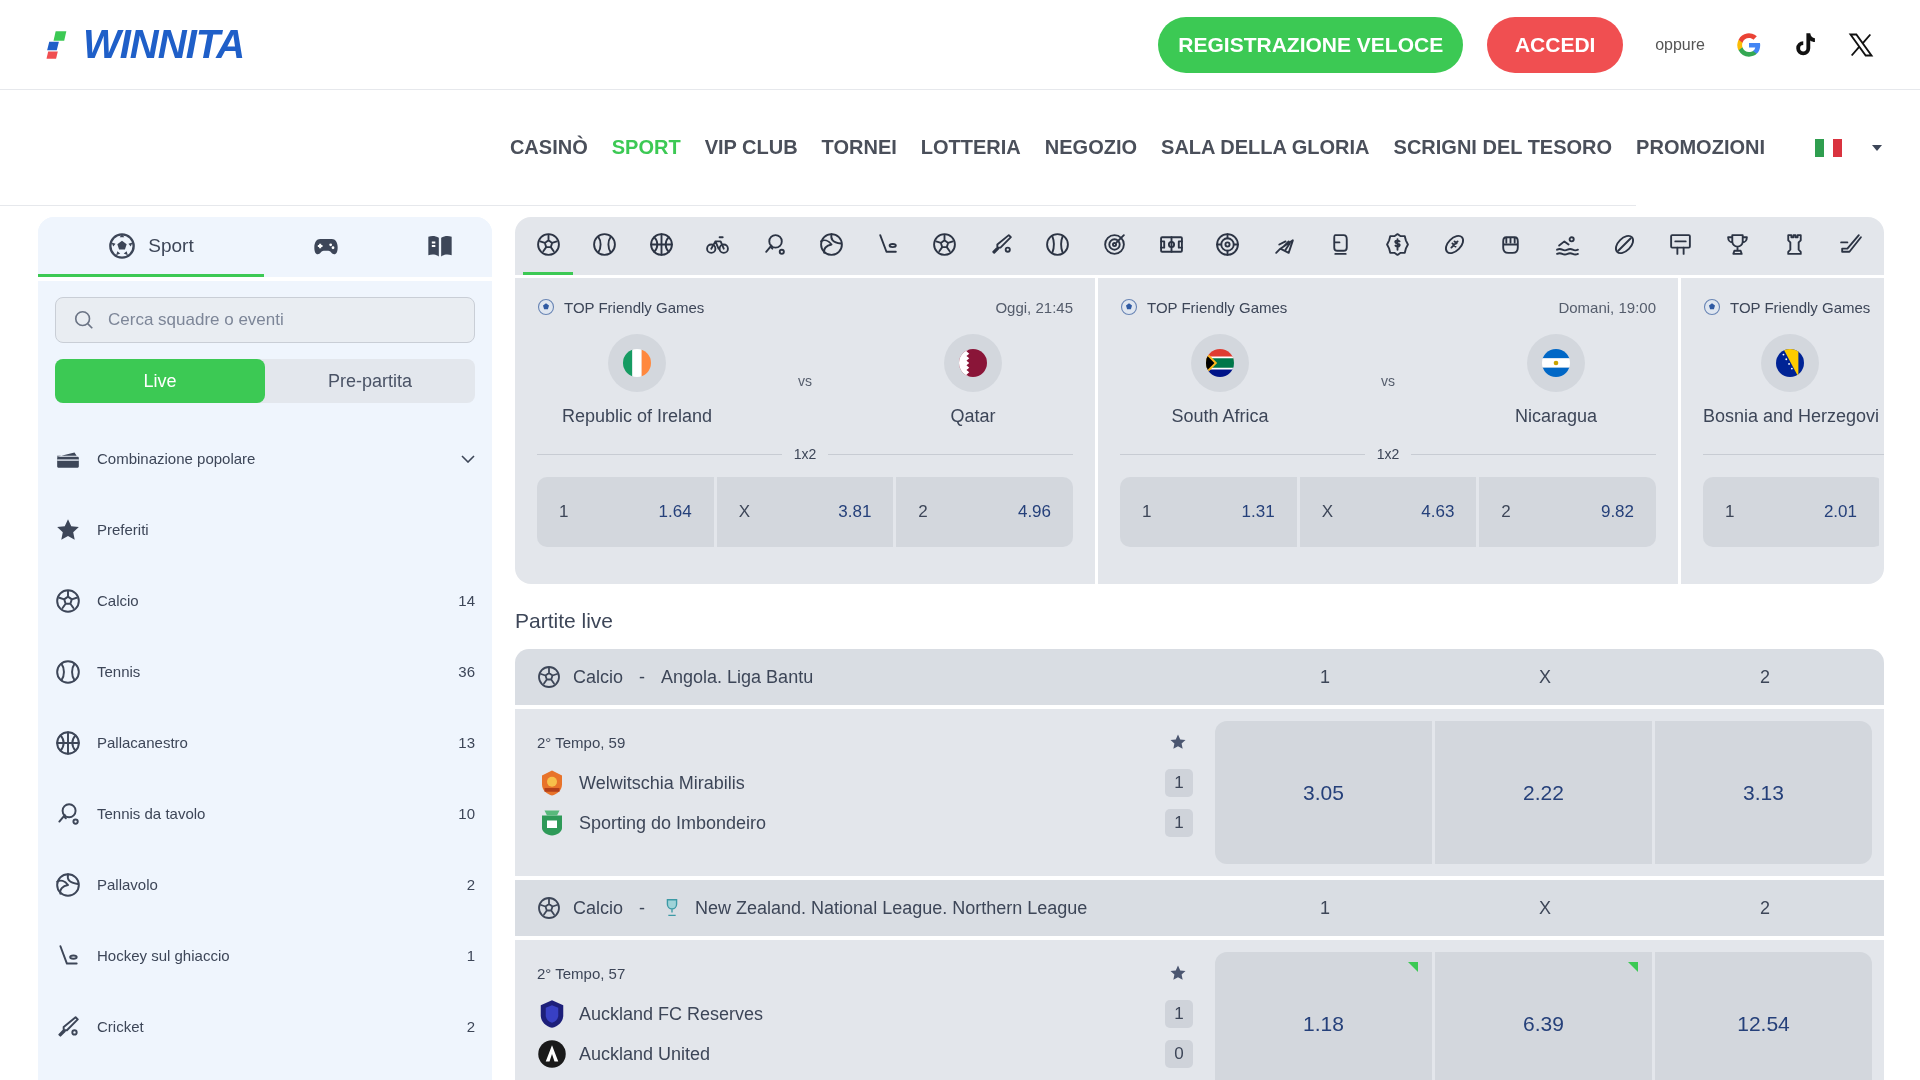 The image size is (1920, 1080). Describe the element at coordinates (1220, 416) in the screenshot. I see `team-name: South Africa` at that location.